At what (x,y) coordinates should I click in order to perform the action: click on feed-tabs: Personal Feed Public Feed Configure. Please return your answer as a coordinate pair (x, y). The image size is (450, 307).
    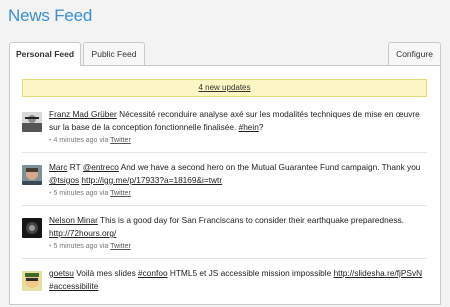
    Looking at the image, I should click on (225, 54).